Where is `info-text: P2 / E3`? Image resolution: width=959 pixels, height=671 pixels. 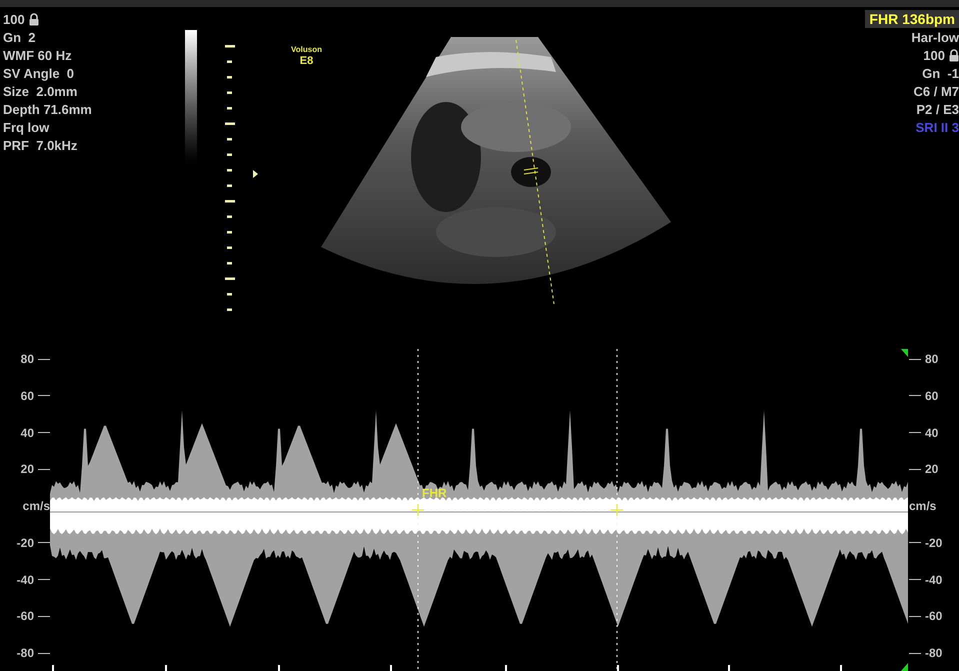
info-text: P2 / E3 is located at coordinates (937, 109).